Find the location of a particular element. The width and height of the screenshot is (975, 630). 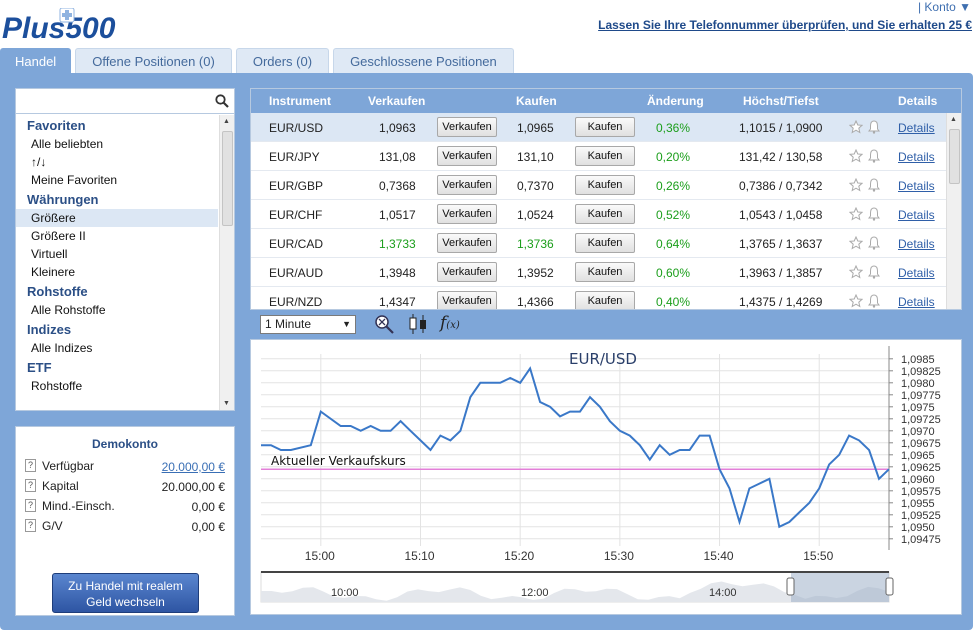

list-item: ↑/↓ is located at coordinates (117, 162).